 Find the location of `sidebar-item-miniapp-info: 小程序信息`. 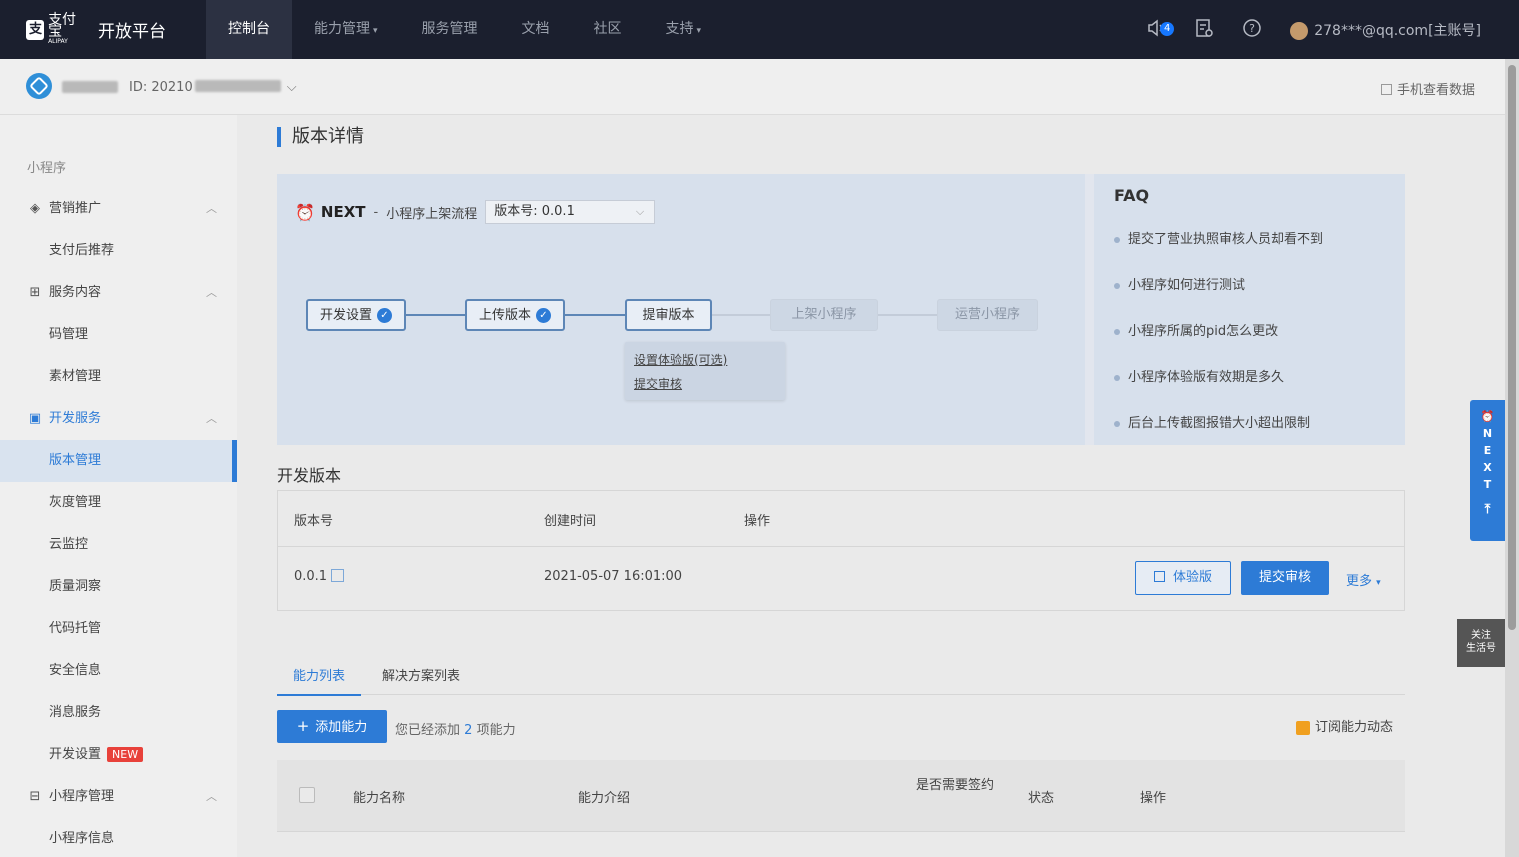

sidebar-item-miniapp-info: 小程序信息 is located at coordinates (118, 837).